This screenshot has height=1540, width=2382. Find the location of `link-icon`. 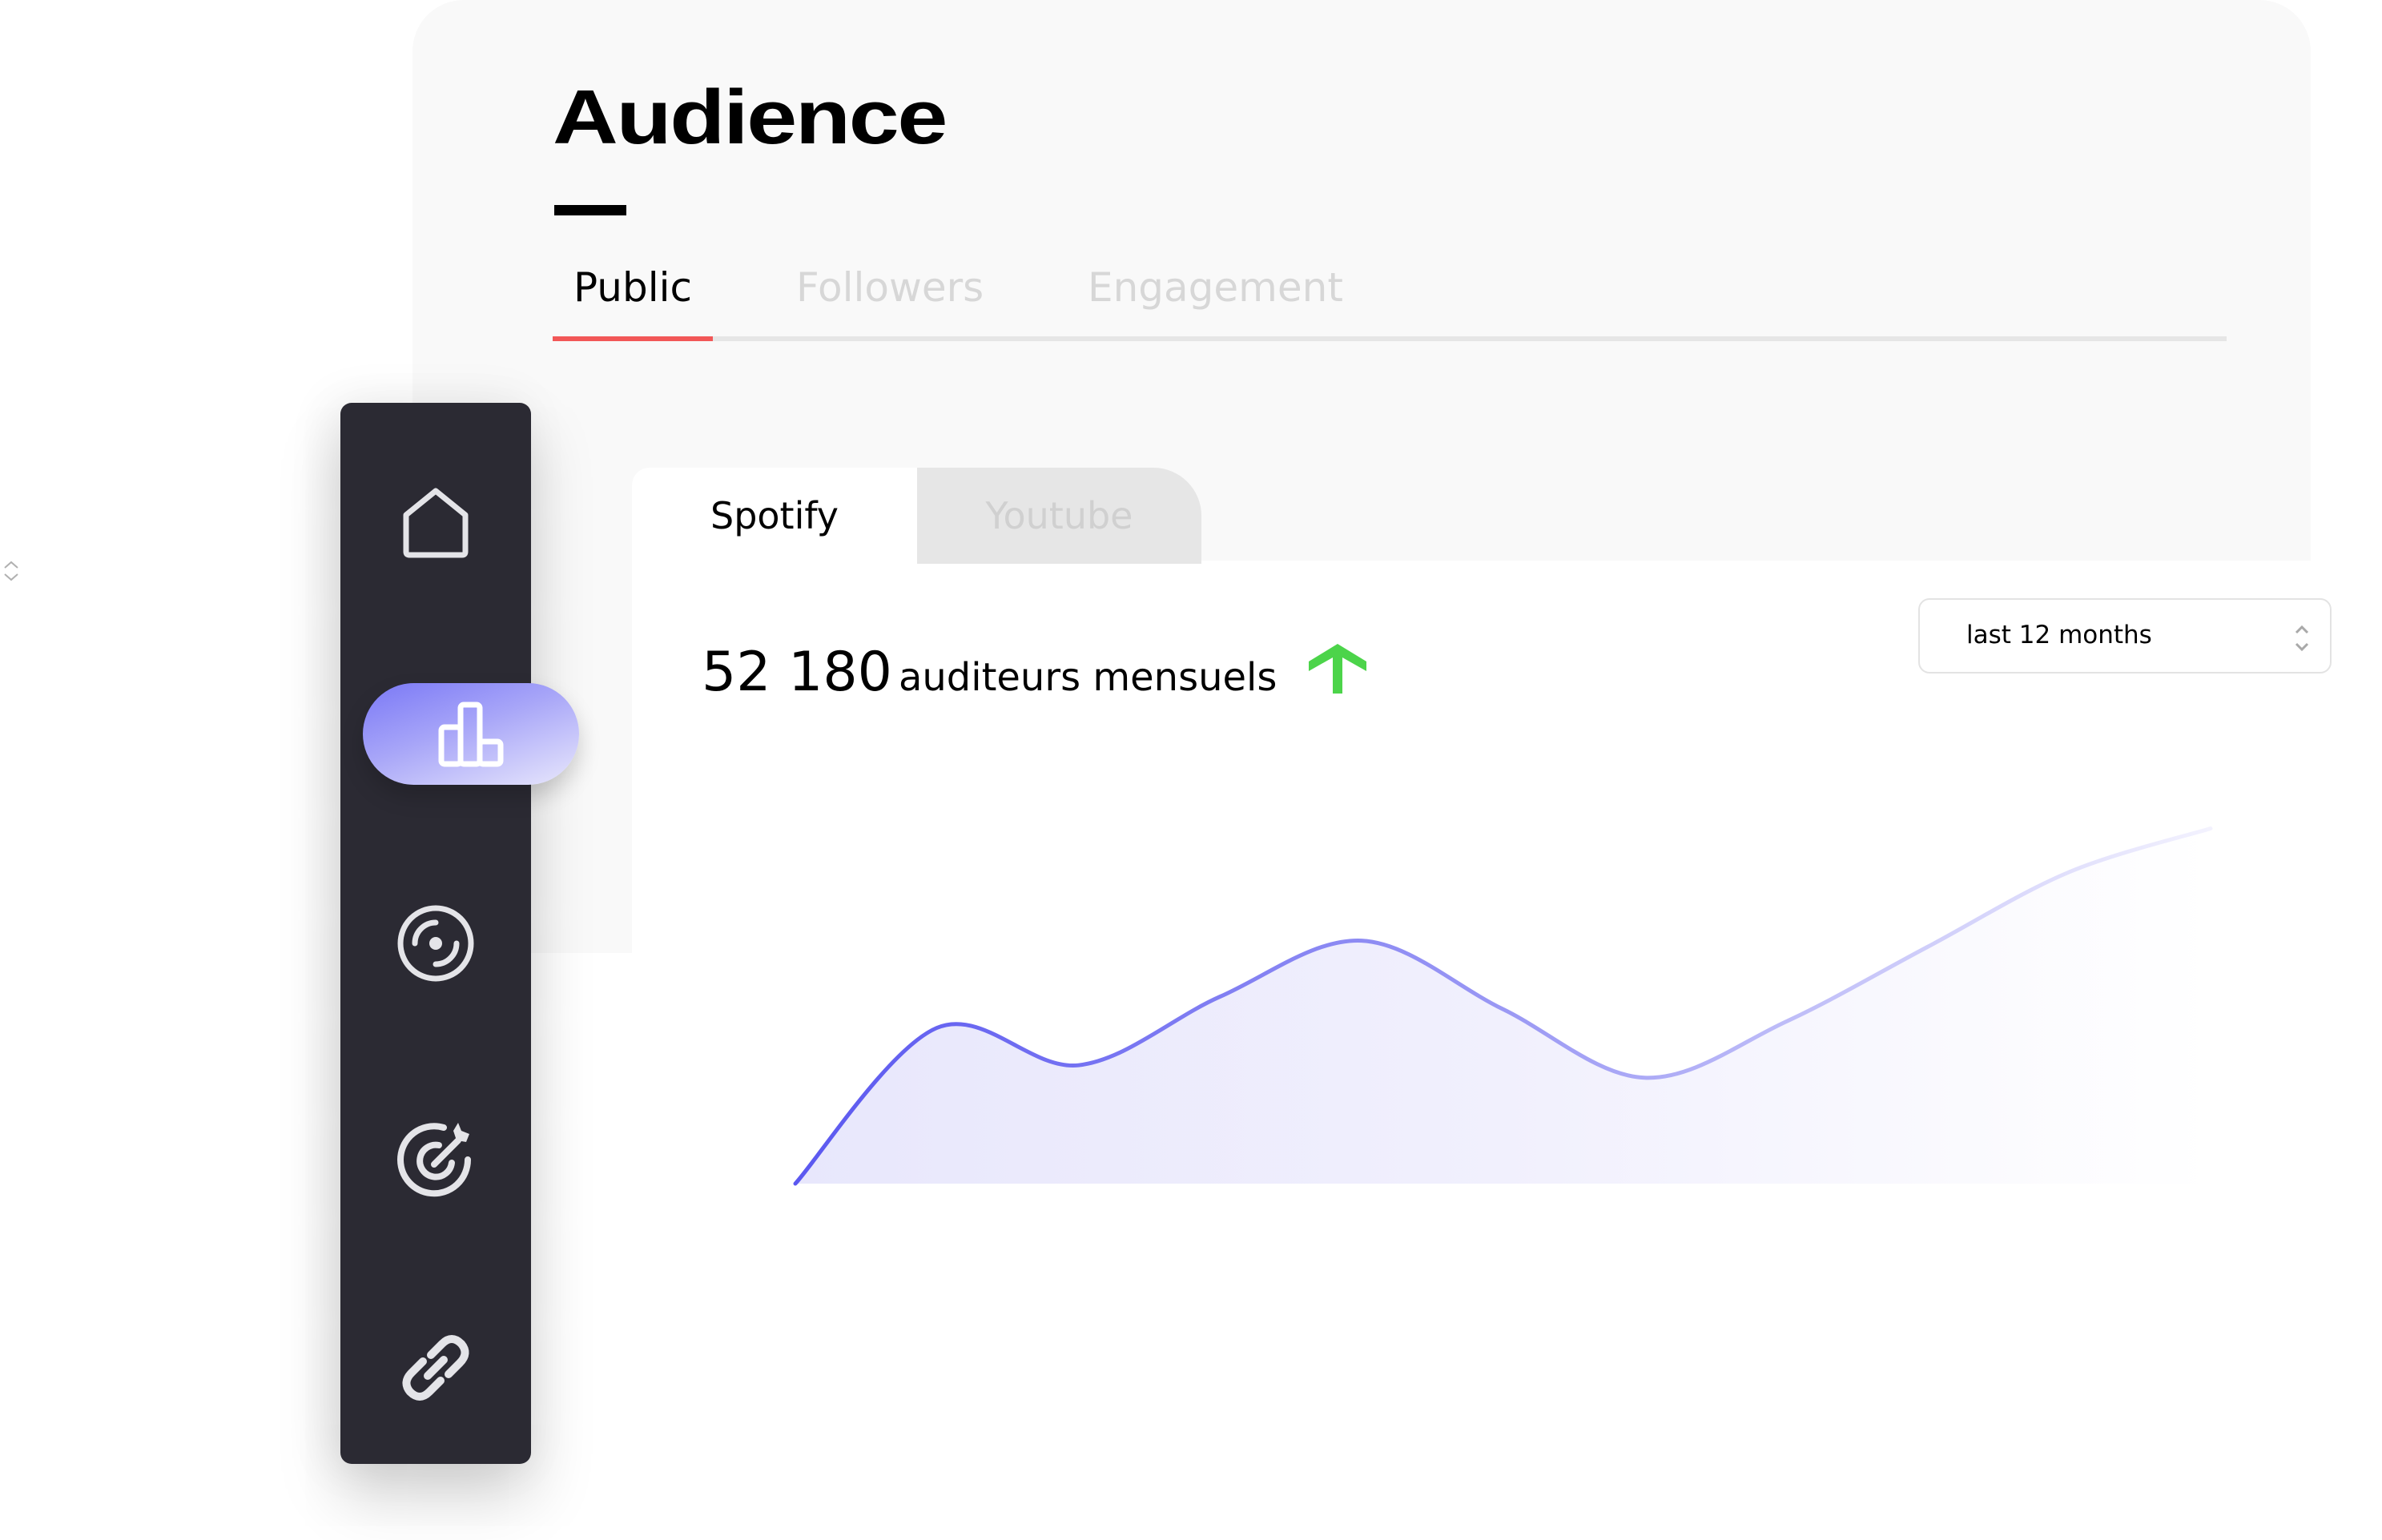

link-icon is located at coordinates (435, 1368).